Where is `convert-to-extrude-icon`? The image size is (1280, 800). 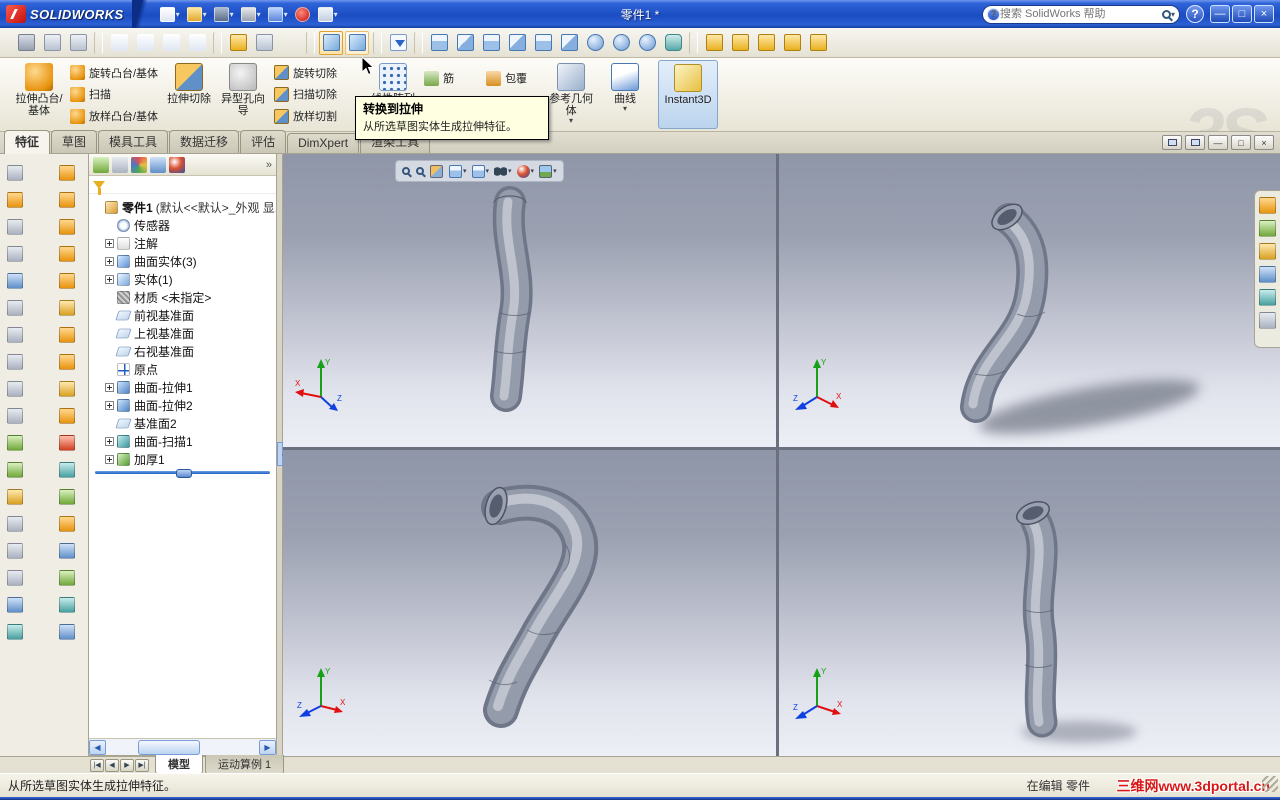 convert-to-extrude-icon is located at coordinates (331, 42).